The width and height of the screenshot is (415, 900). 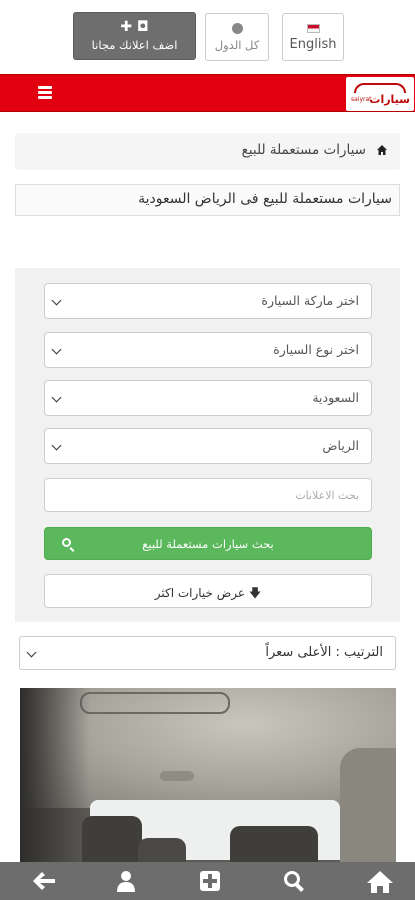 I want to click on language-button: English, so click(x=313, y=37).